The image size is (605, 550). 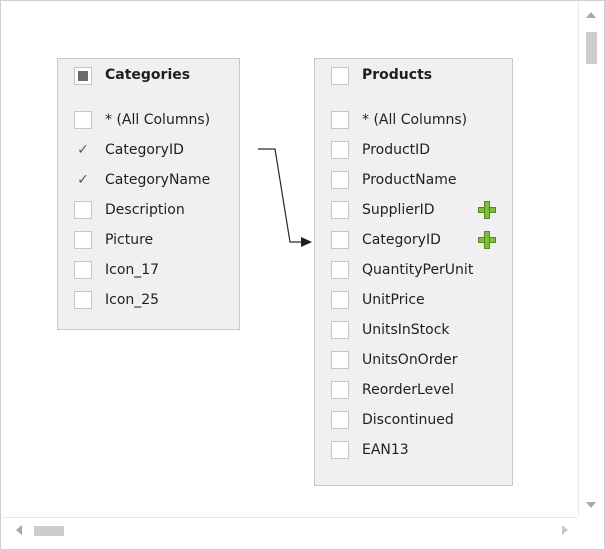 I want to click on column-label: Description, so click(x=145, y=210).